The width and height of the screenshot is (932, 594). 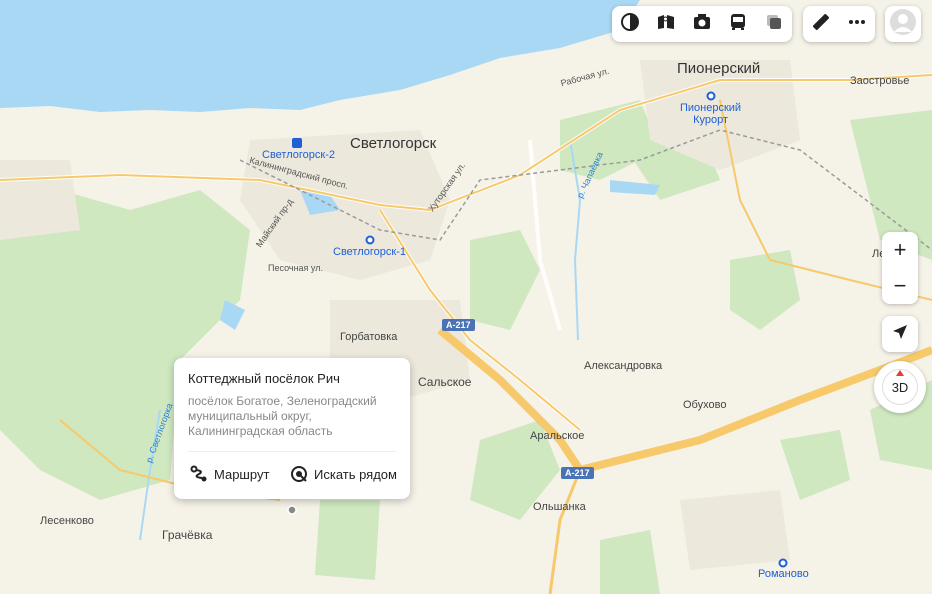 What do you see at coordinates (295, 268) in the screenshot?
I see `label-pesochnaya: Песочная ул.` at bounding box center [295, 268].